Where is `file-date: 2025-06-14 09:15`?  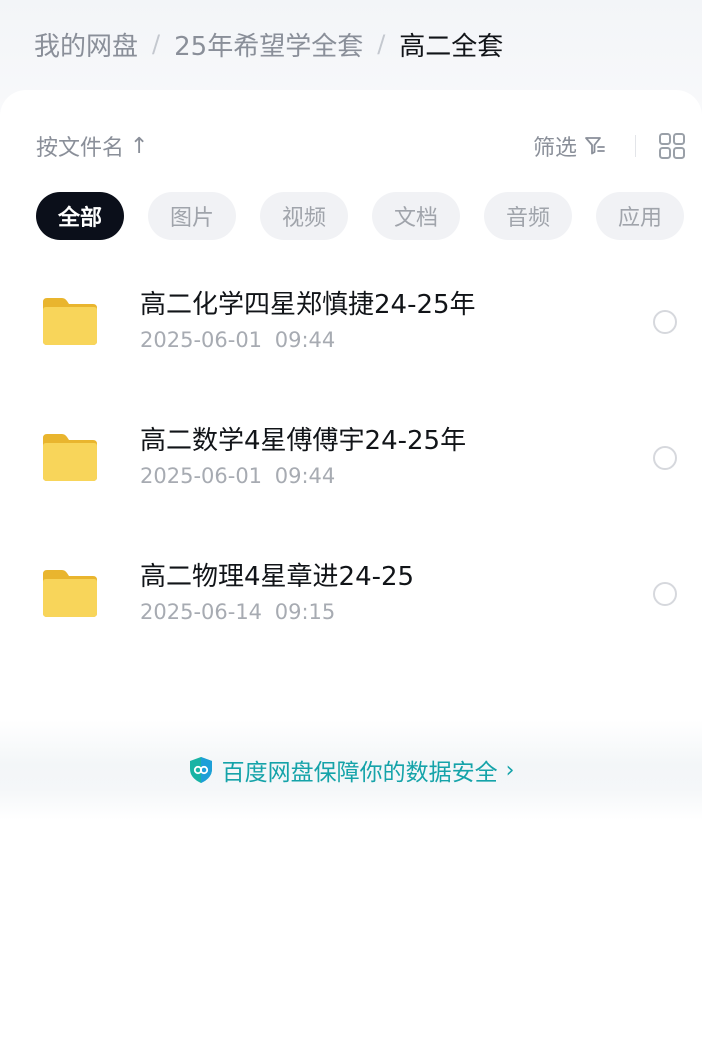 file-date: 2025-06-14 09:15 is located at coordinates (238, 612).